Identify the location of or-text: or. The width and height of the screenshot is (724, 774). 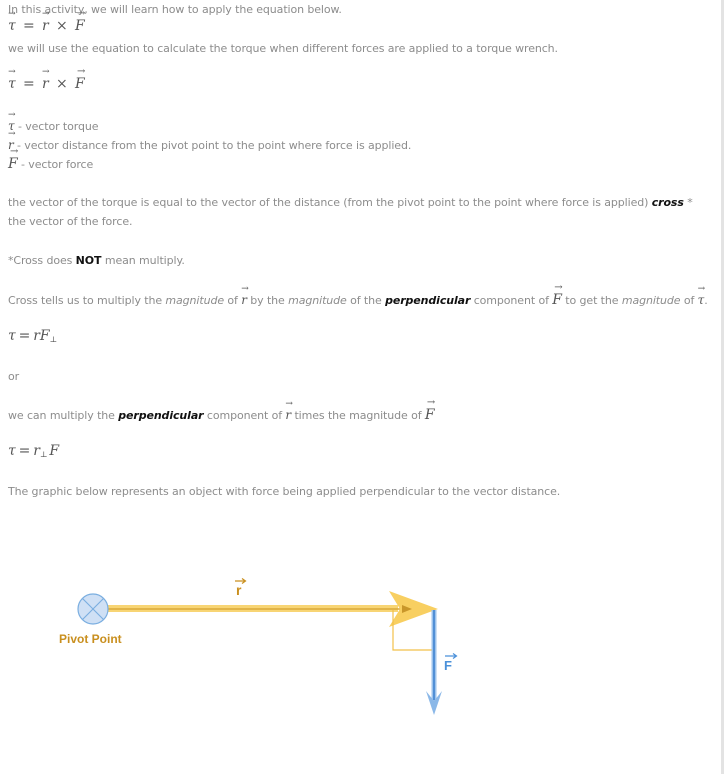
(14, 376).